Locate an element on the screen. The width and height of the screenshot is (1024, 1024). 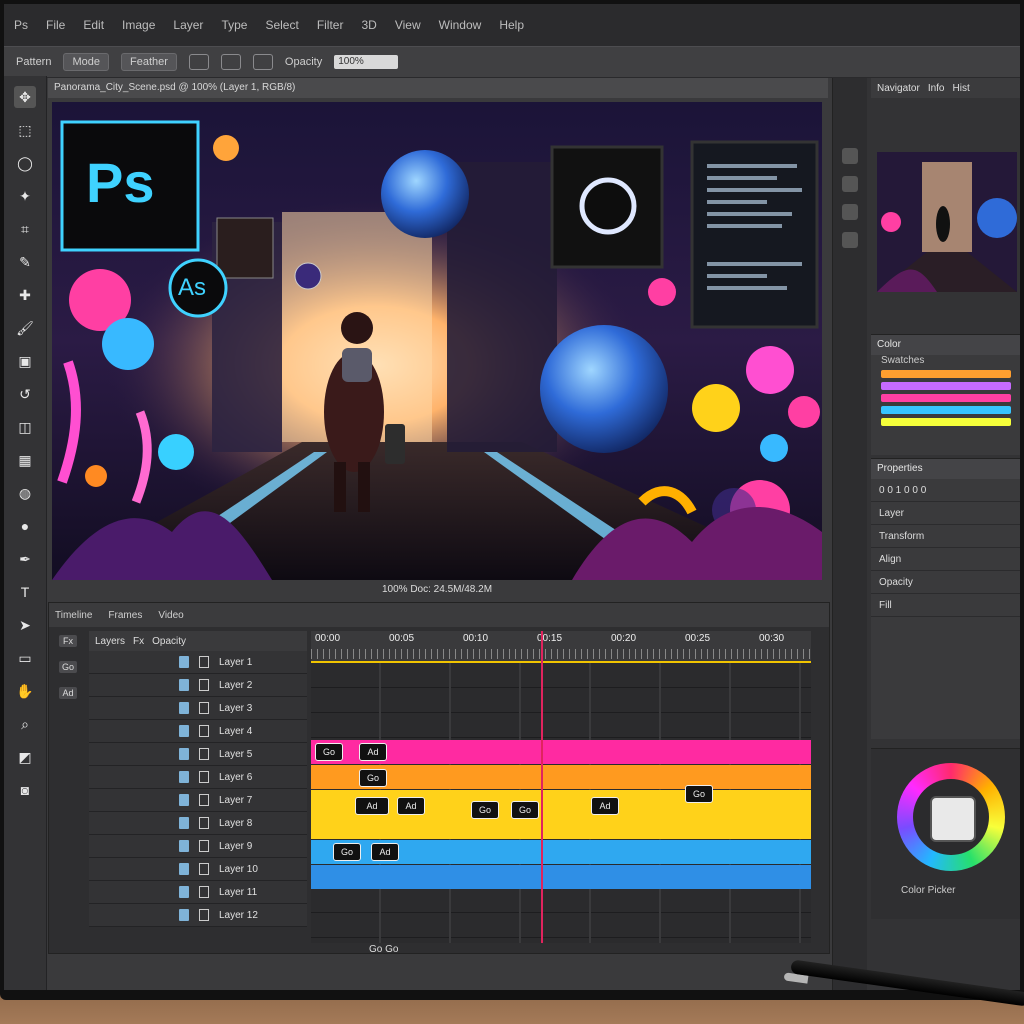
lasso-tool-icon: ◯ is located at coordinates (25, 163).